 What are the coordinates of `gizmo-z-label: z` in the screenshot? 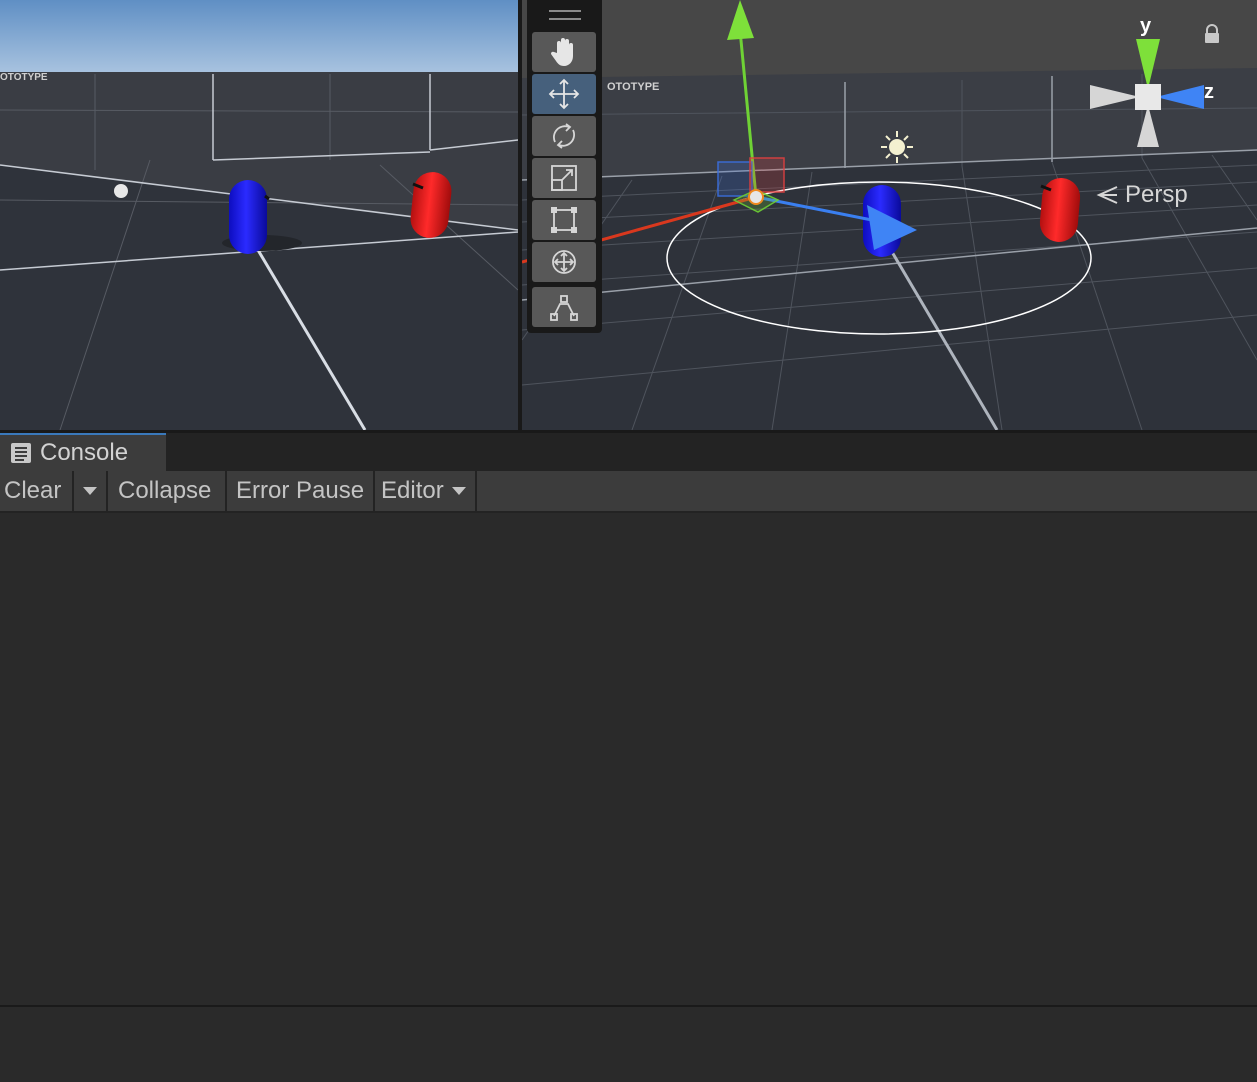 It's located at (1209, 92).